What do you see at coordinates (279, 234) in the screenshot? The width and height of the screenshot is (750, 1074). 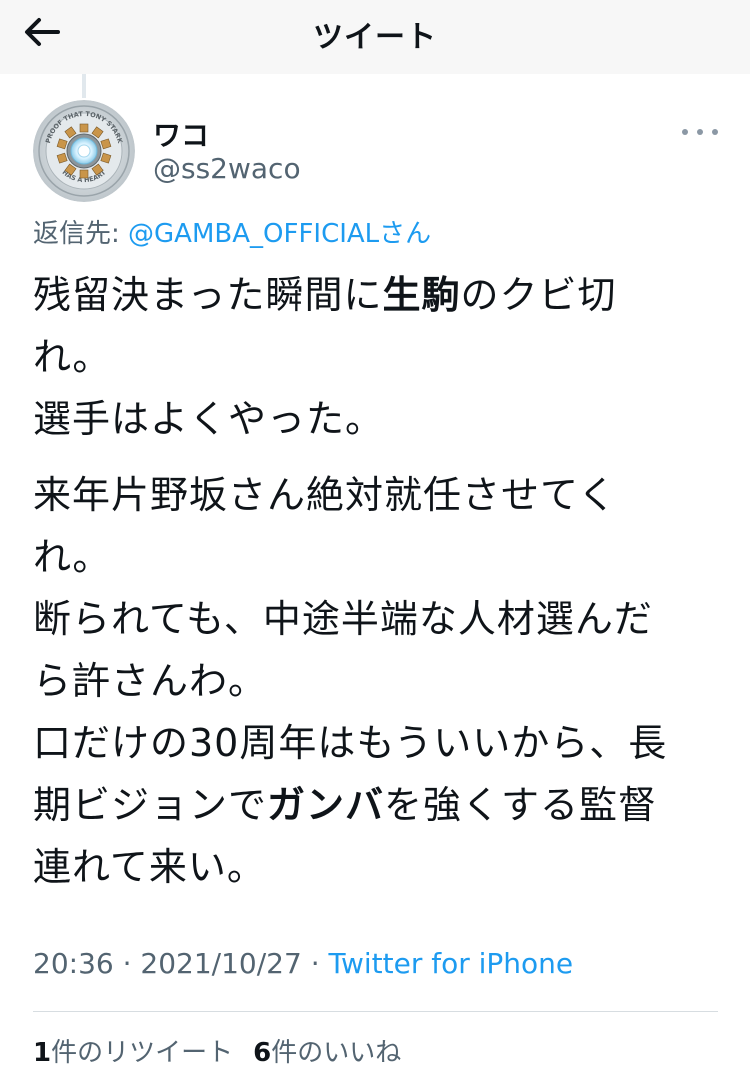 I see `reply-mention-link: @GAMBA_OFFICIALさん` at bounding box center [279, 234].